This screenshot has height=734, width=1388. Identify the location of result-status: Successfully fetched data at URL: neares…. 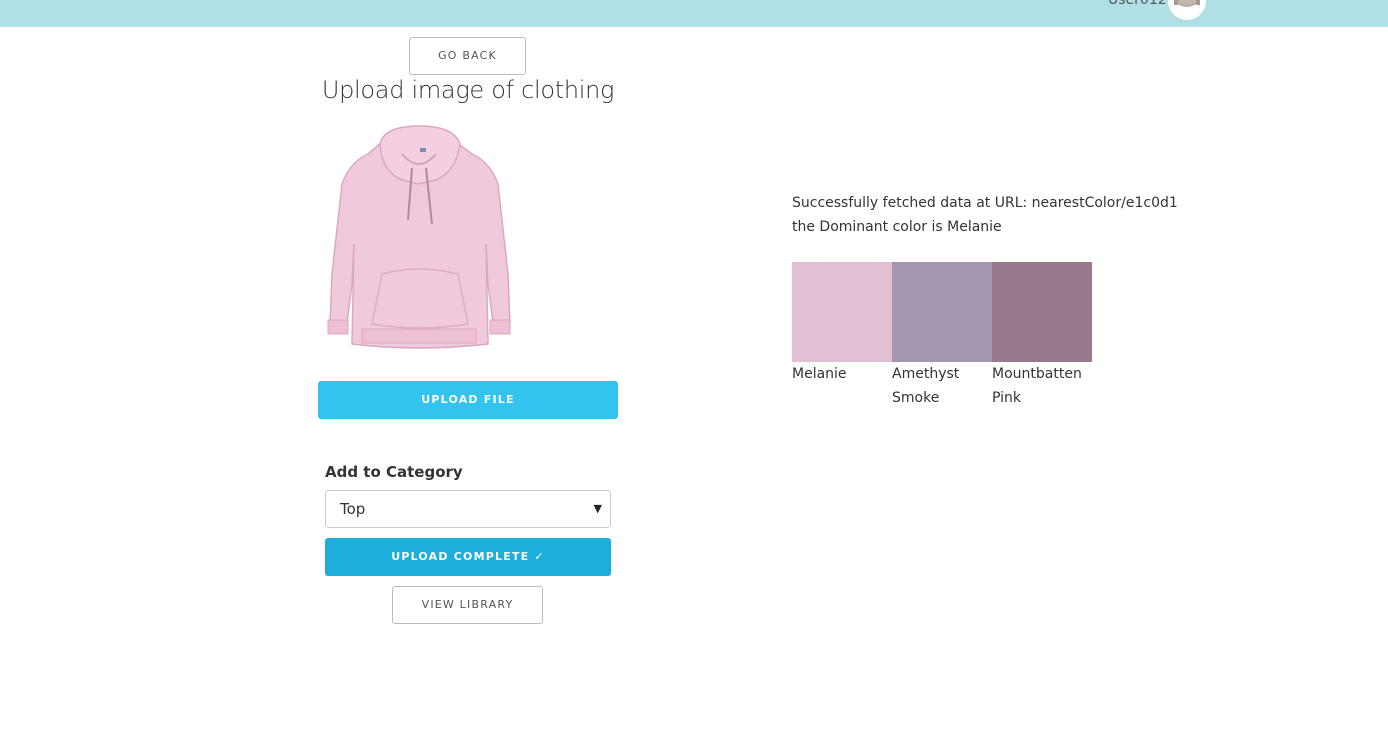
(1002, 215).